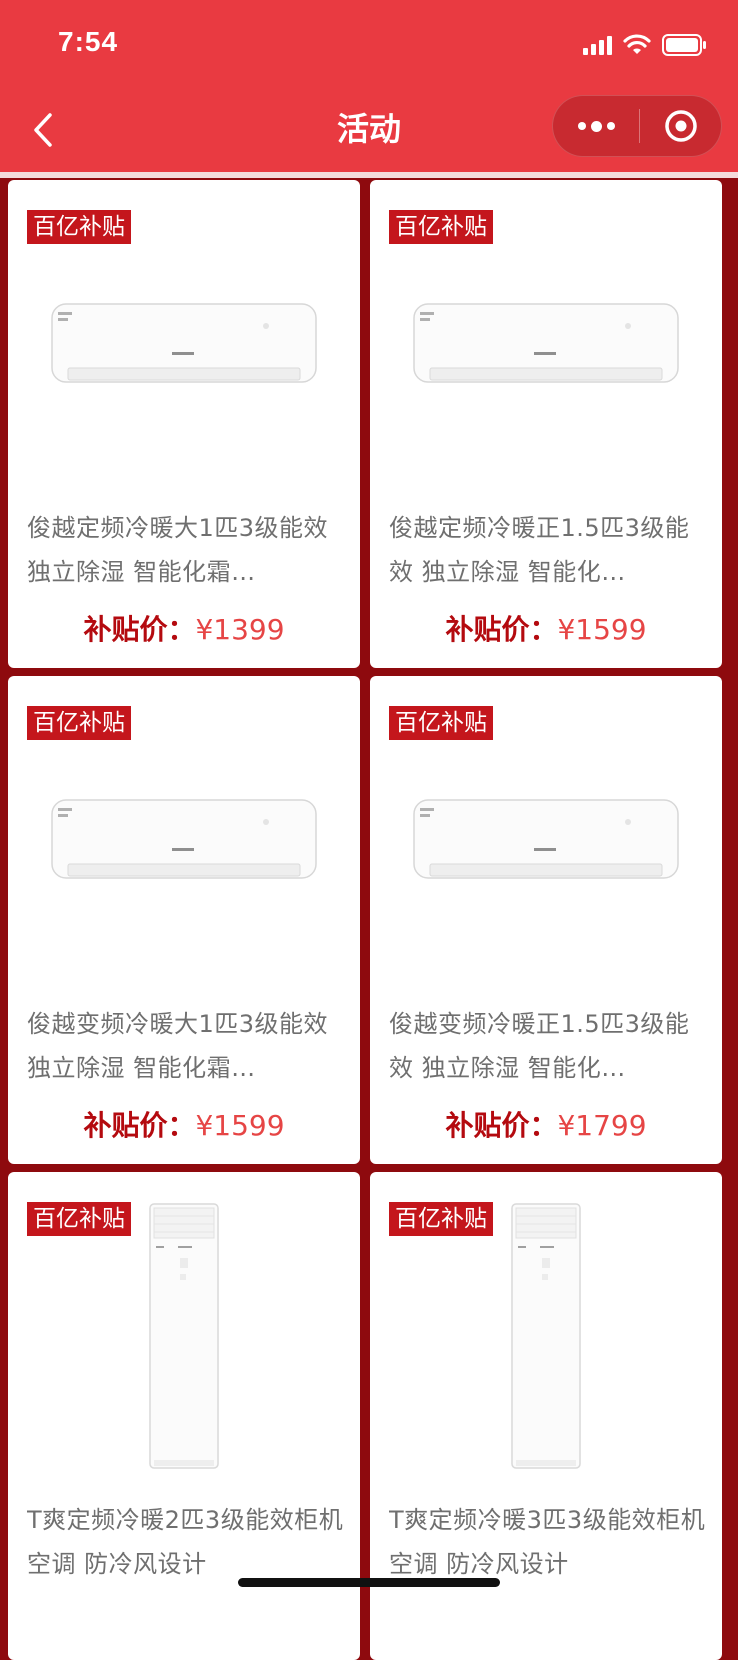  I want to click on home-indicator, so click(369, 1582).